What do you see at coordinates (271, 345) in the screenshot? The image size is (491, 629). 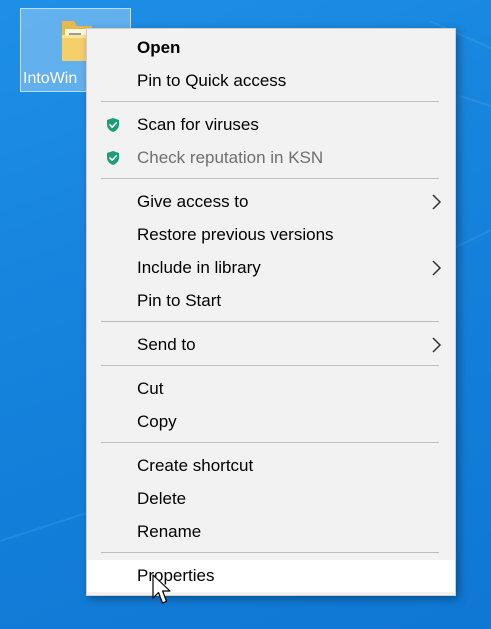 I see `menu-item-send-to: Send to` at bounding box center [271, 345].